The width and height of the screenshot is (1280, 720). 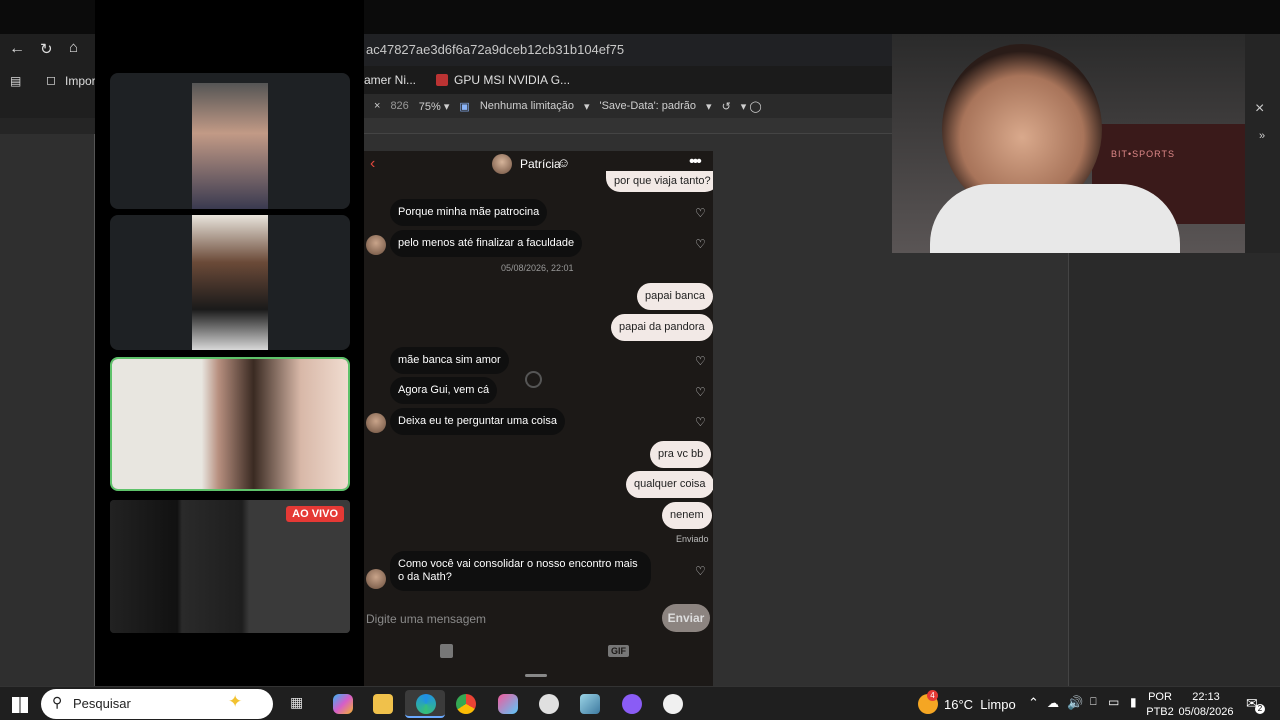 I want to click on message-bubble-in: Agora Gui, vem cá, so click(x=444, y=390).